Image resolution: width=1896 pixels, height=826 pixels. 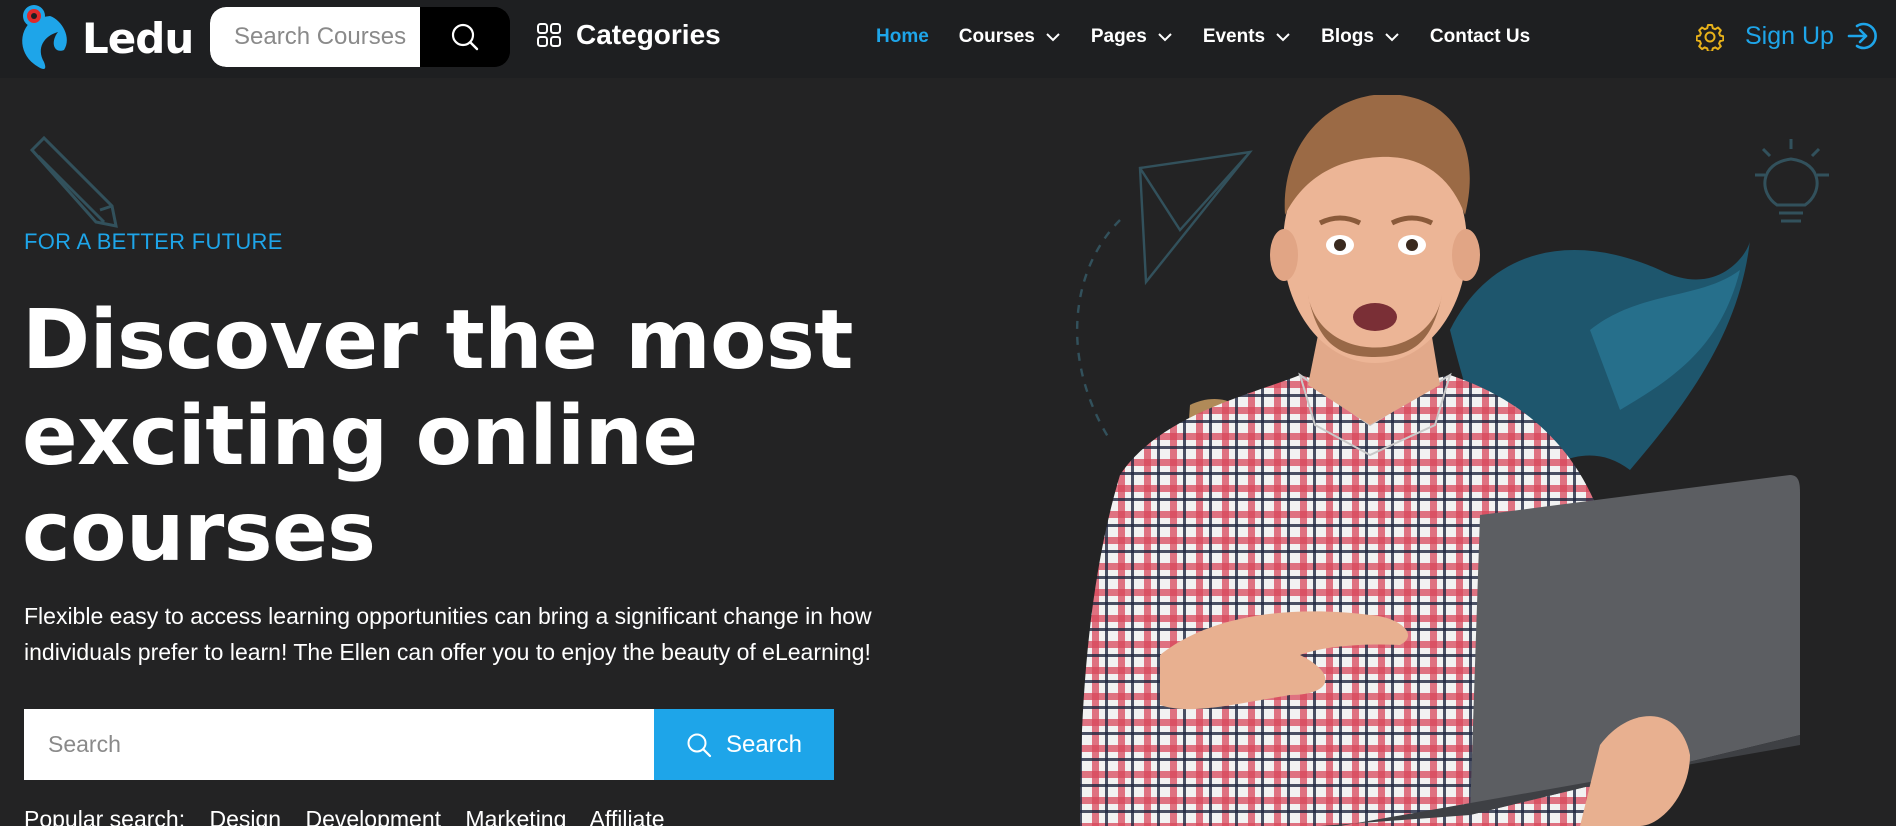 What do you see at coordinates (73, 181) in the screenshot?
I see `pencil-icon` at bounding box center [73, 181].